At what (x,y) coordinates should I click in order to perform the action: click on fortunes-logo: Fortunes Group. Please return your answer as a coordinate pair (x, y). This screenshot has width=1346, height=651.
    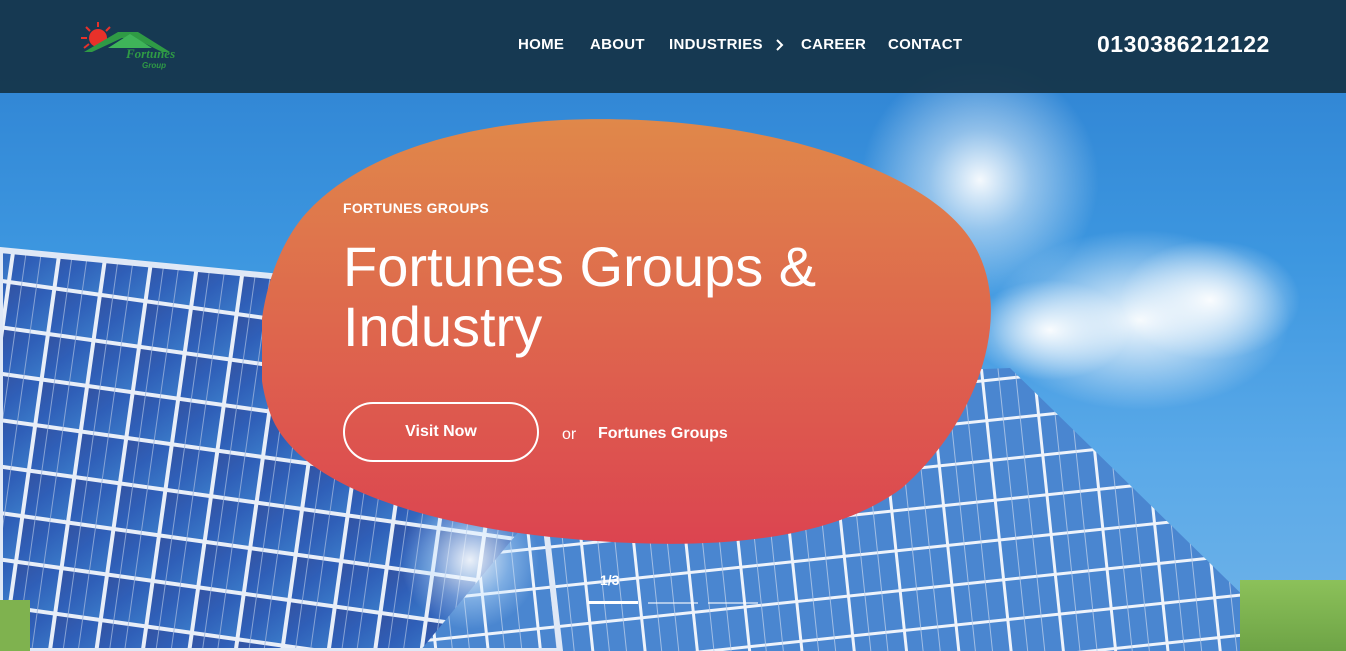
    Looking at the image, I should click on (129, 44).